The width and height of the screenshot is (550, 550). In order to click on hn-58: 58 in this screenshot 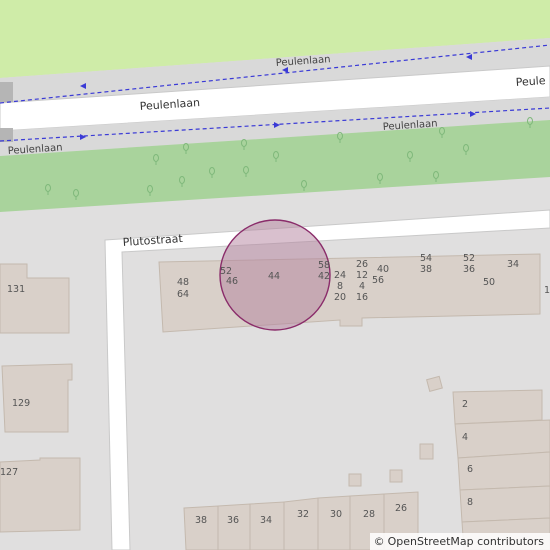, I will do `click(324, 265)`.